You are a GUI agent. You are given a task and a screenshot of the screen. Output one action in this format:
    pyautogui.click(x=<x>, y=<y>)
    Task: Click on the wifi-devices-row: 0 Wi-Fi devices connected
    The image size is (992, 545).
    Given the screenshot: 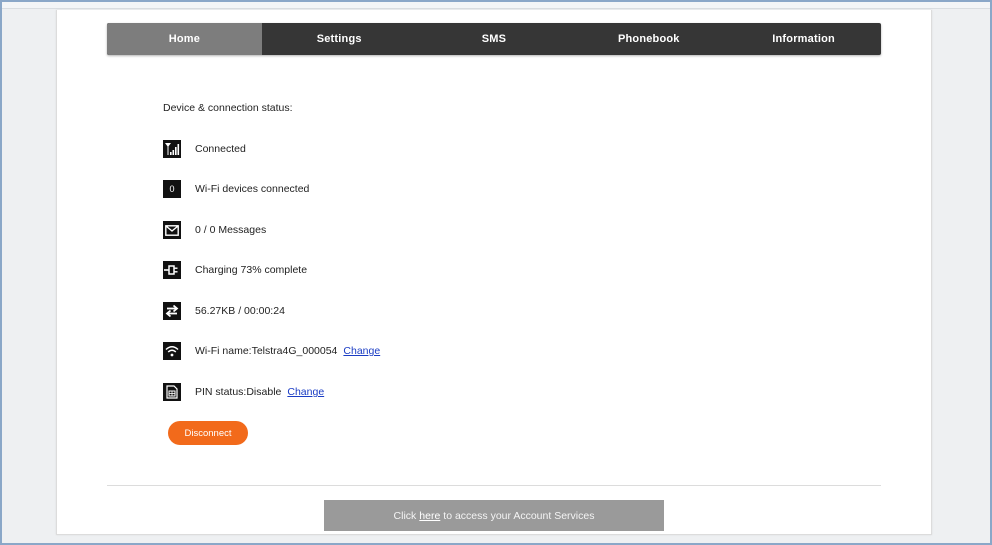 What is the action you would take?
    pyautogui.click(x=236, y=189)
    